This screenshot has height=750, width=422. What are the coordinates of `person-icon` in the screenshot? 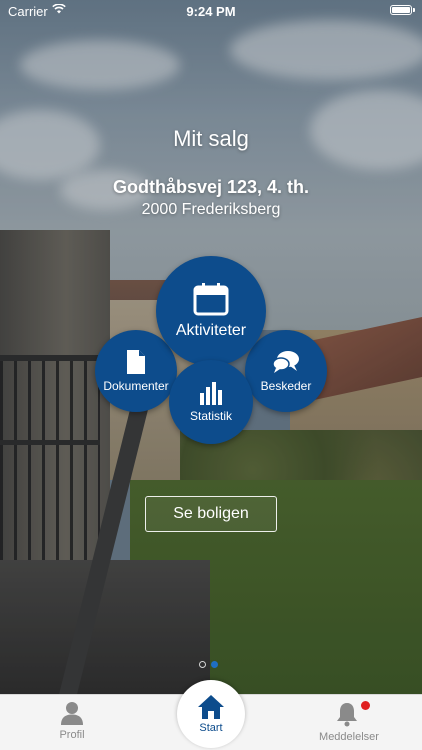 It's located at (72, 713).